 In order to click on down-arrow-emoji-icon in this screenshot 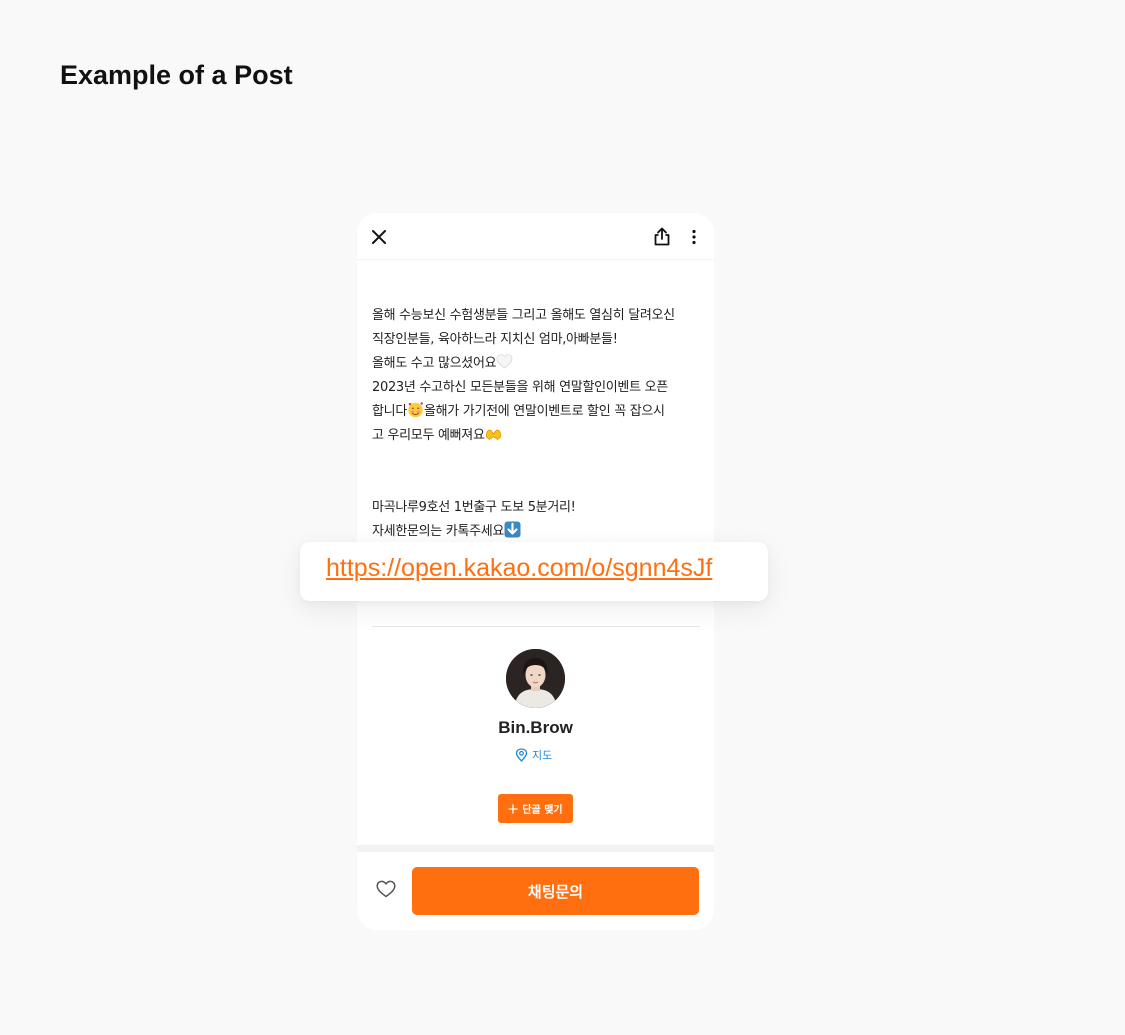, I will do `click(512, 529)`.